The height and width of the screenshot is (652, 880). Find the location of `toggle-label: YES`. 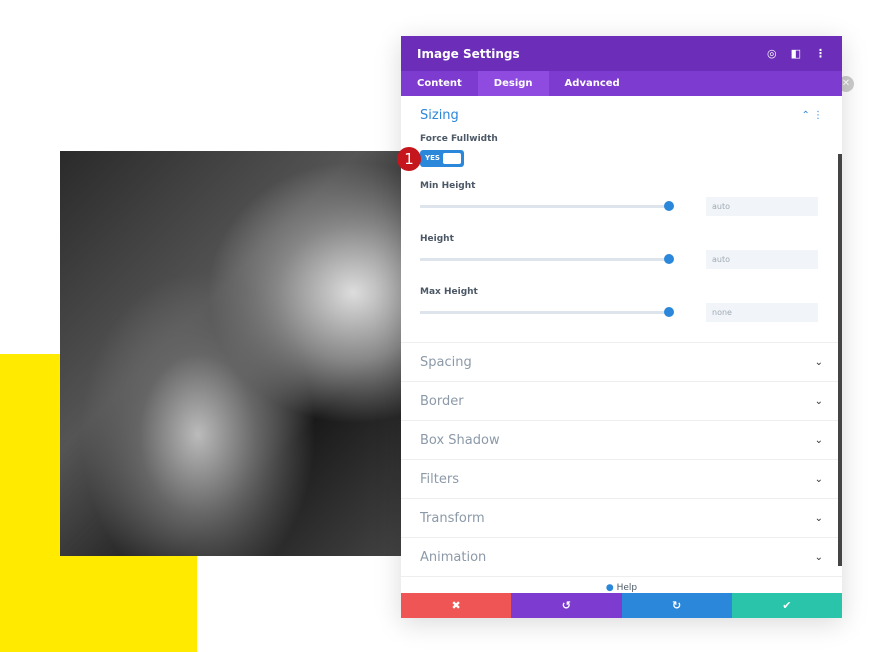

toggle-label: YES is located at coordinates (432, 158).